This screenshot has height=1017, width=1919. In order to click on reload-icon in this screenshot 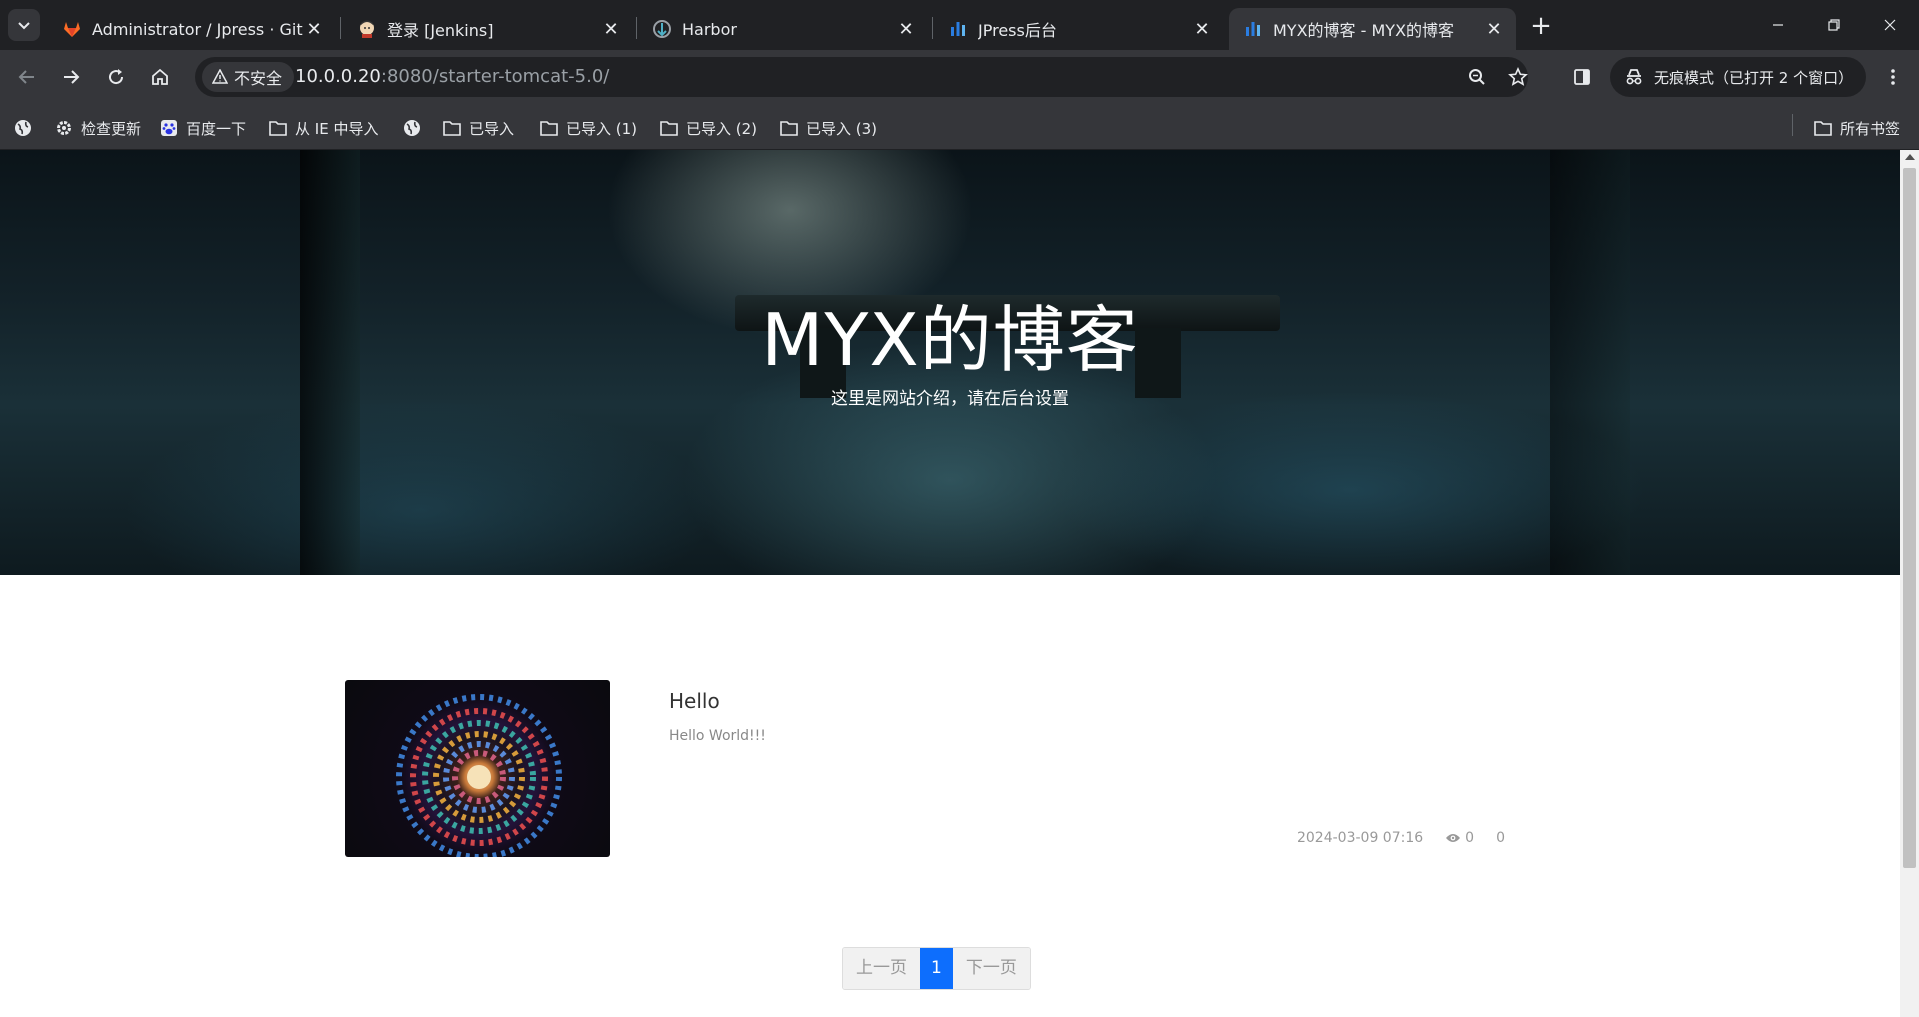, I will do `click(116, 77)`.